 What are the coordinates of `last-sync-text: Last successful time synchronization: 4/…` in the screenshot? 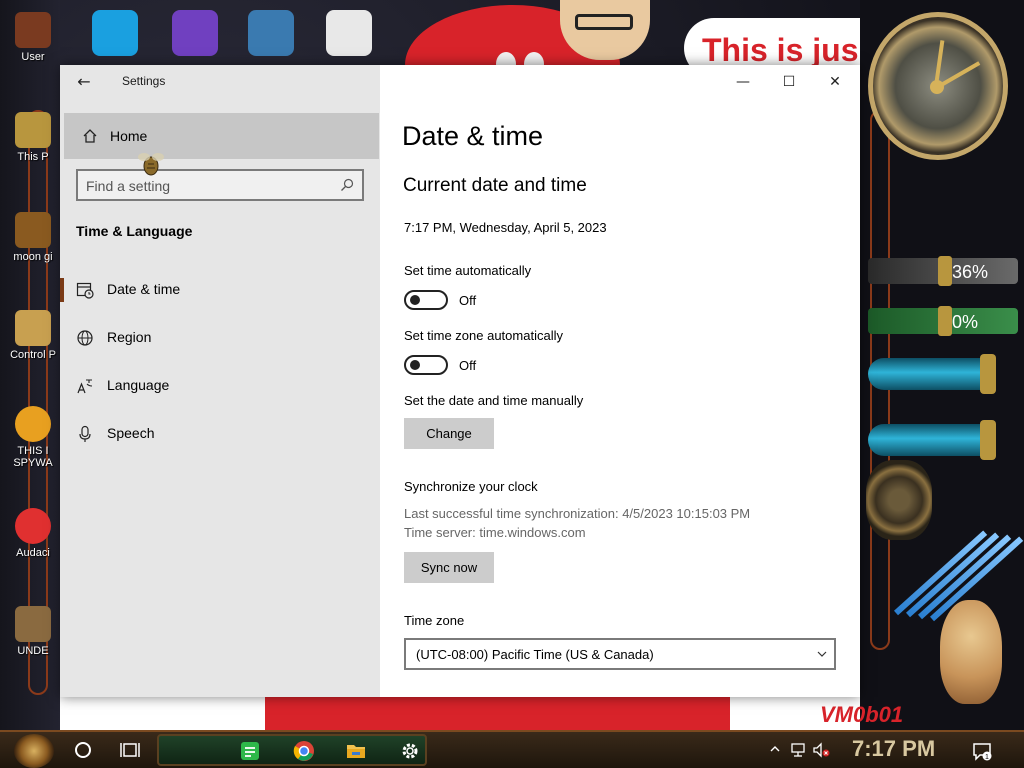 It's located at (577, 513).